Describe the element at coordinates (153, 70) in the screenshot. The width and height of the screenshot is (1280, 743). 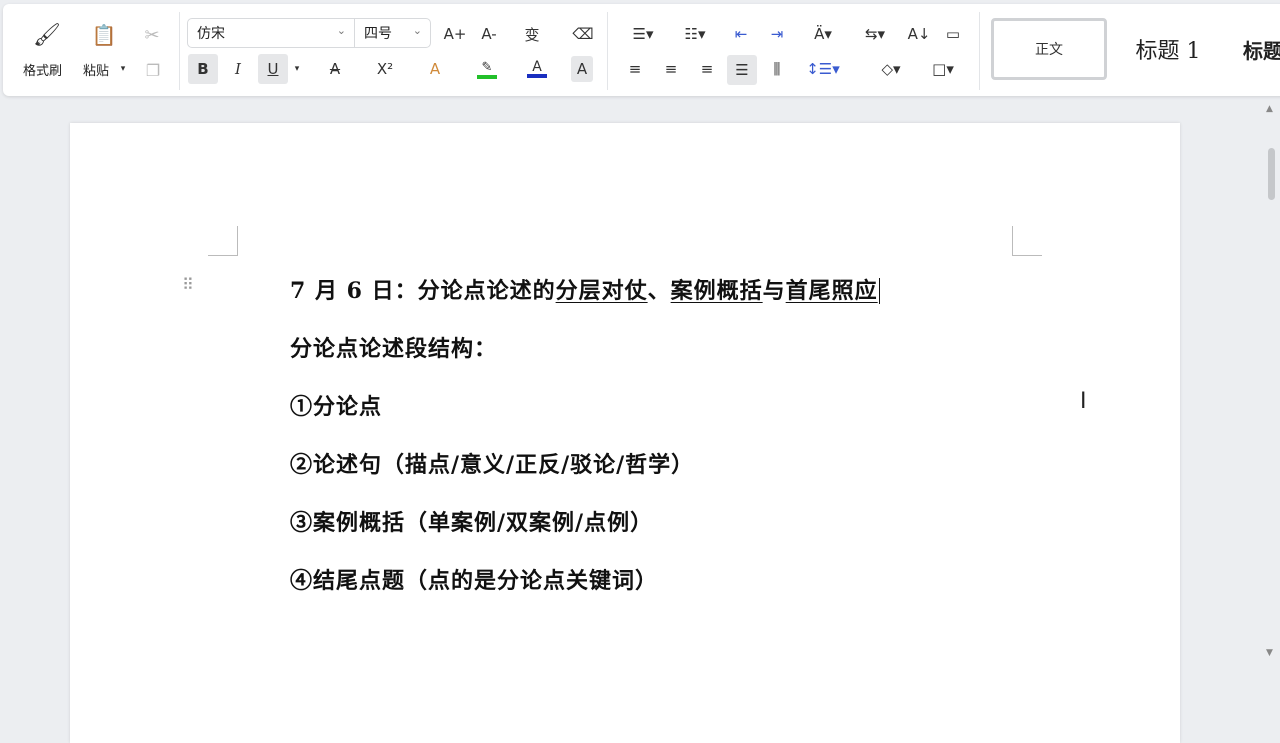
I see `copy-icon: ❐` at that location.